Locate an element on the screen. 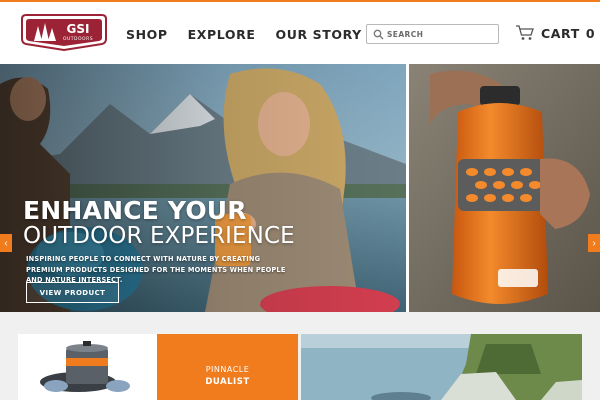 The height and width of the screenshot is (400, 600). hero-title: ENHANCE YOUR is located at coordinates (135, 210).